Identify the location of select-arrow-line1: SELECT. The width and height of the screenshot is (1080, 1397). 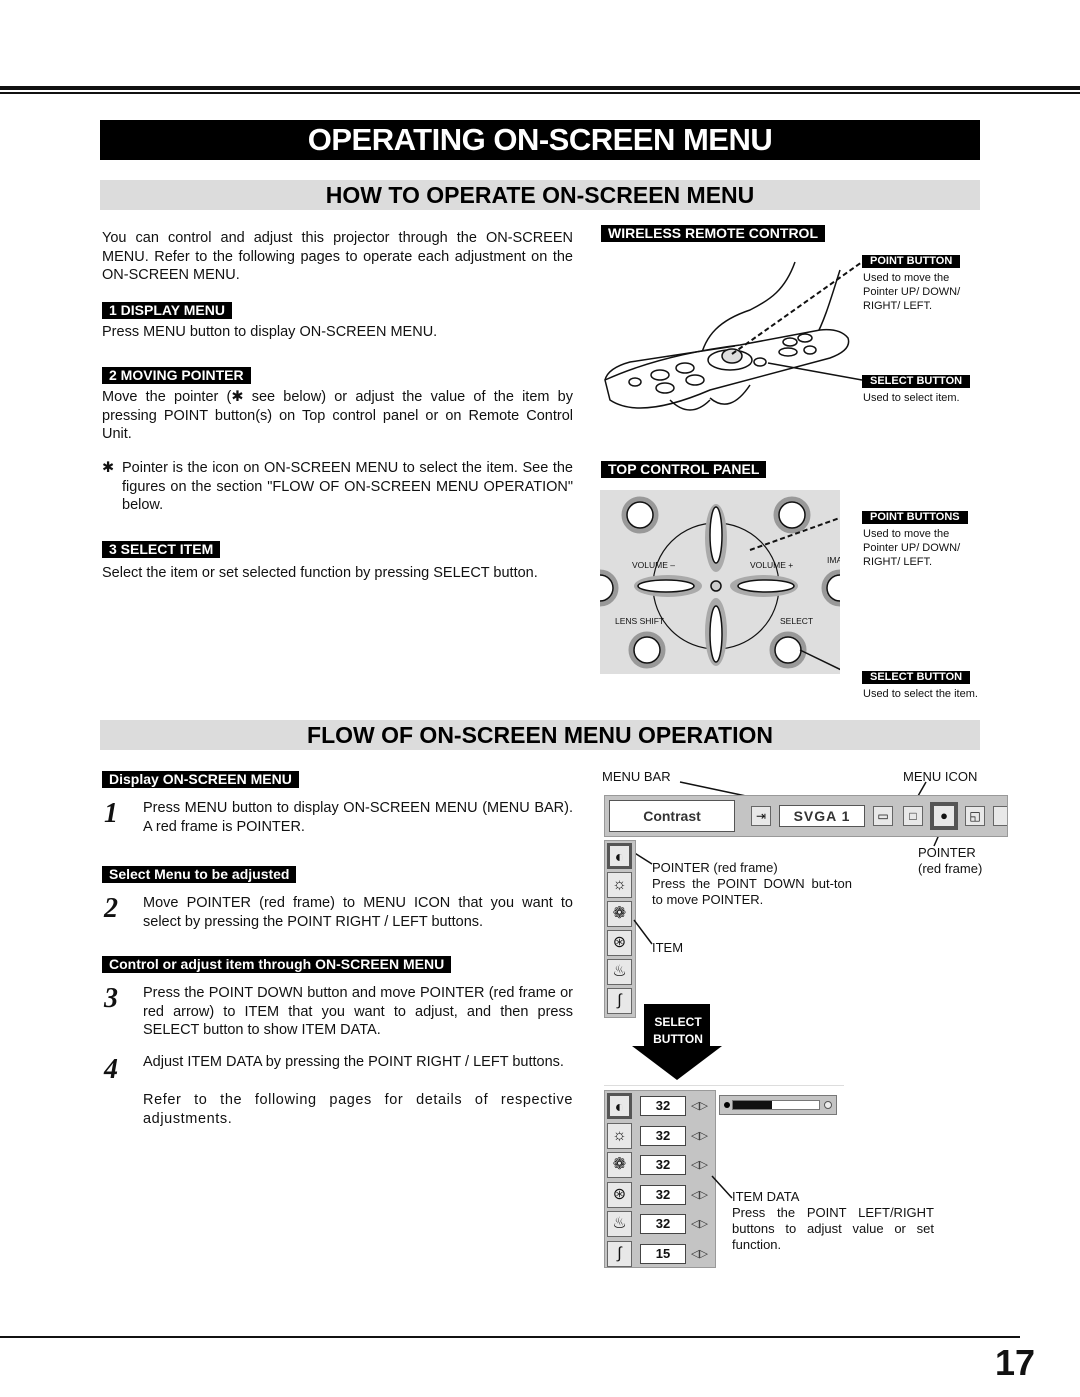
(678, 1022).